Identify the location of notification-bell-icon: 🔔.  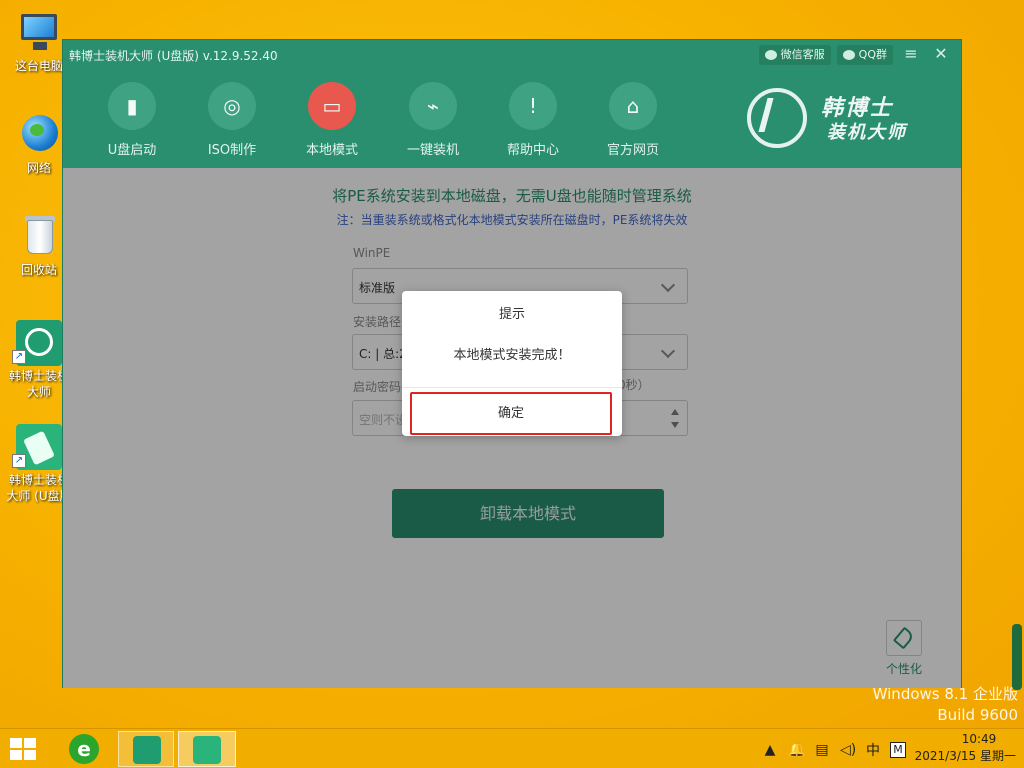
(796, 750).